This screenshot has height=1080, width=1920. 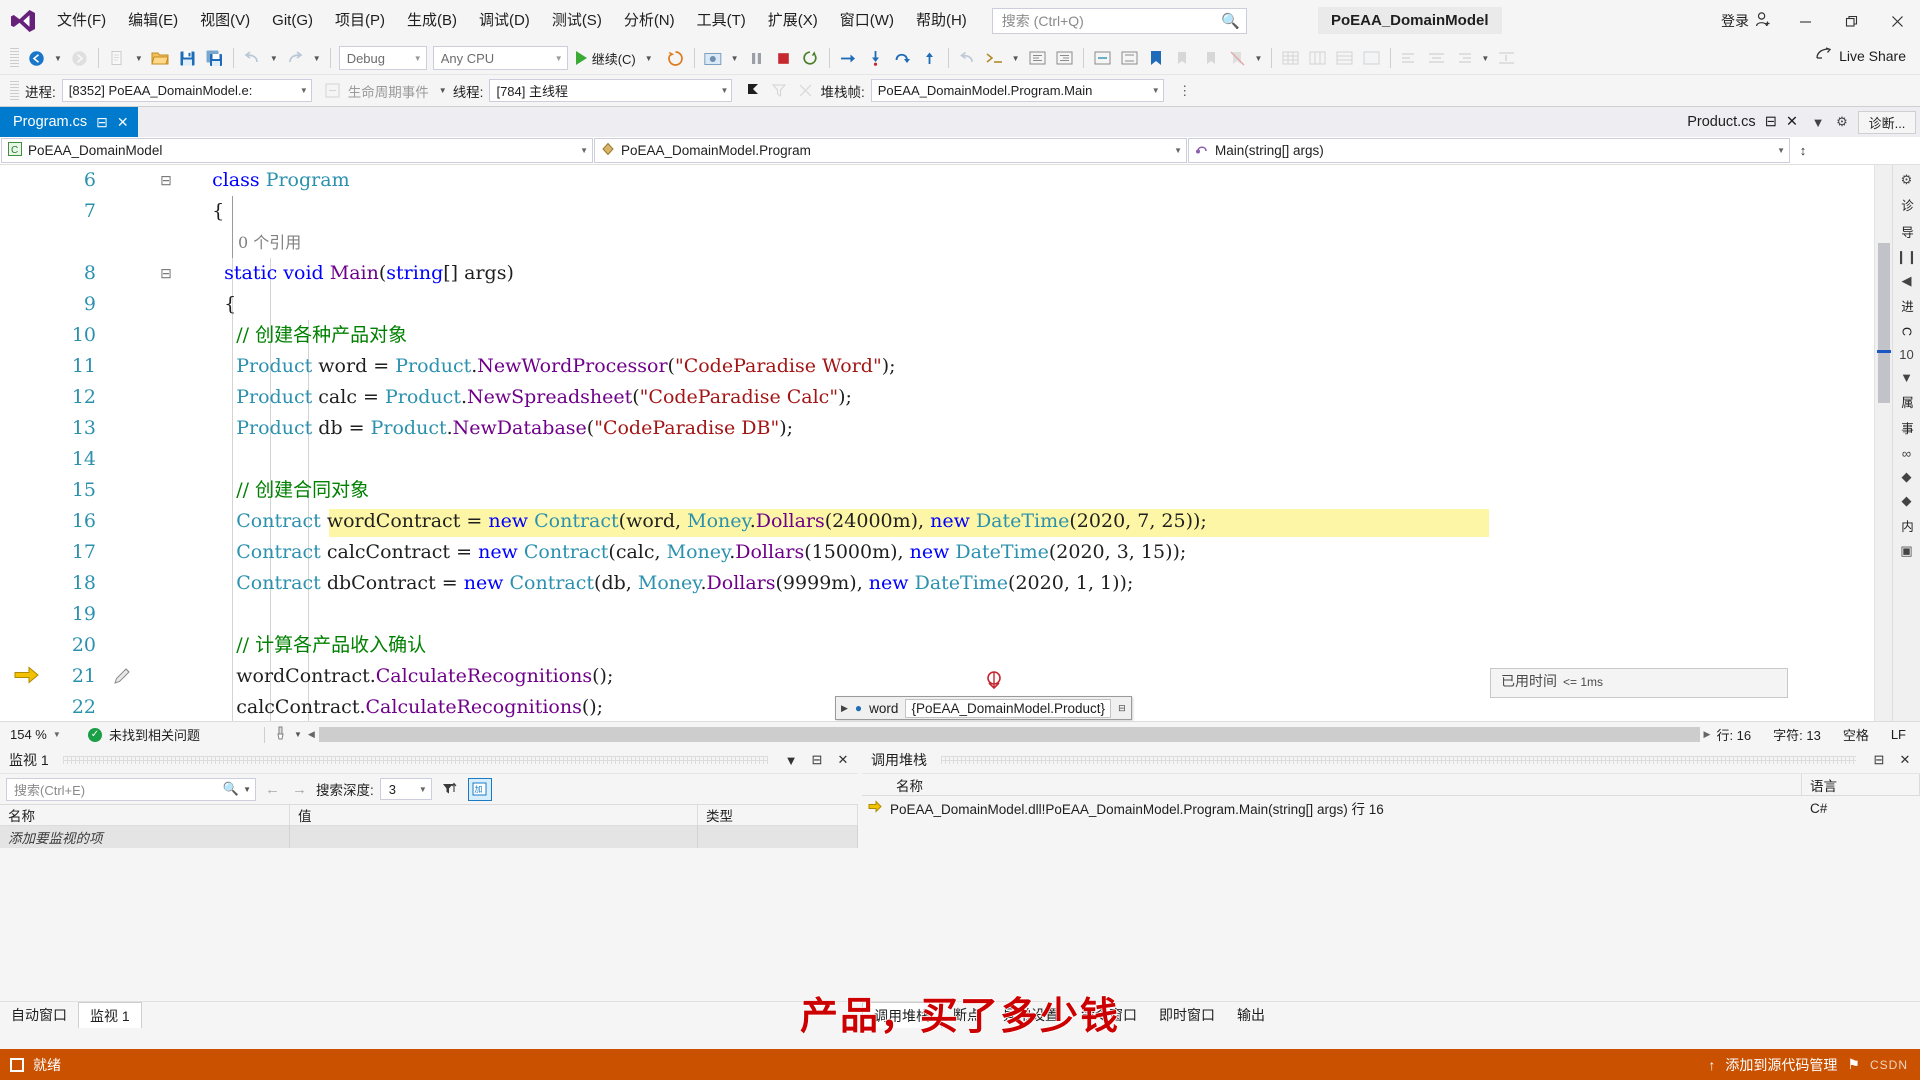 I want to click on step-over-icon, so click(x=902, y=58).